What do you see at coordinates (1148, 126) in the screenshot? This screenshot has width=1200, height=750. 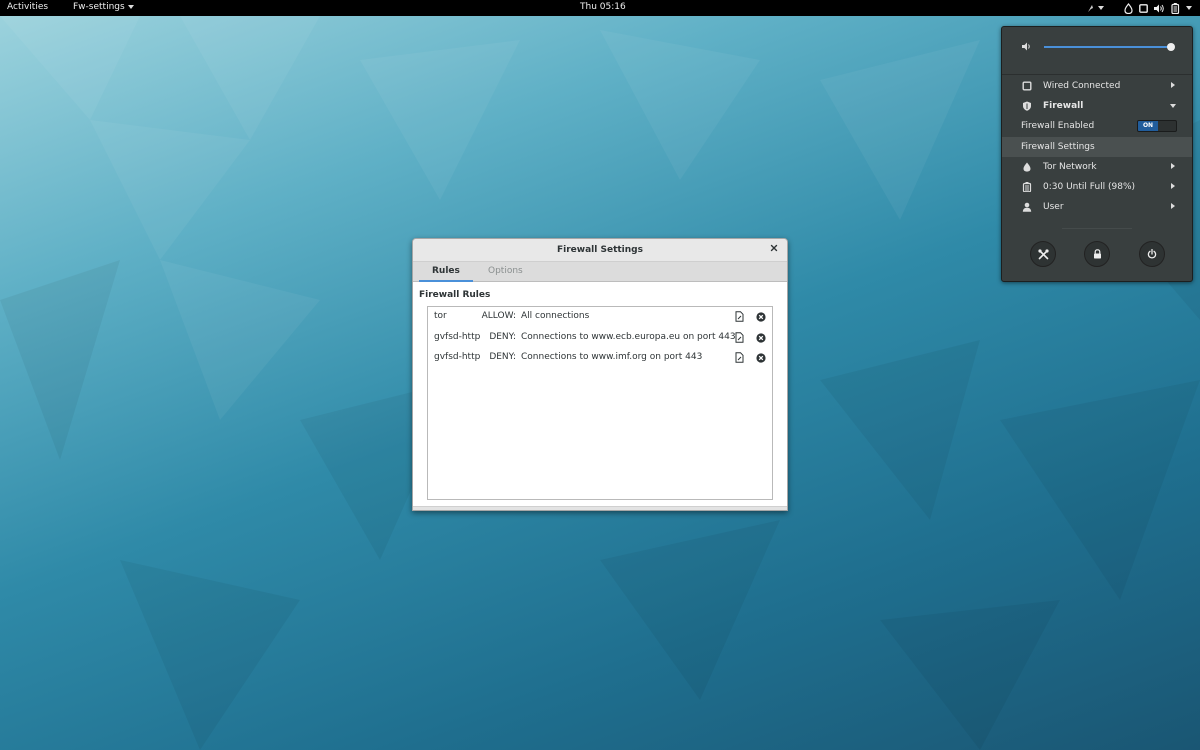 I see `toggle-on-label: ON` at bounding box center [1148, 126].